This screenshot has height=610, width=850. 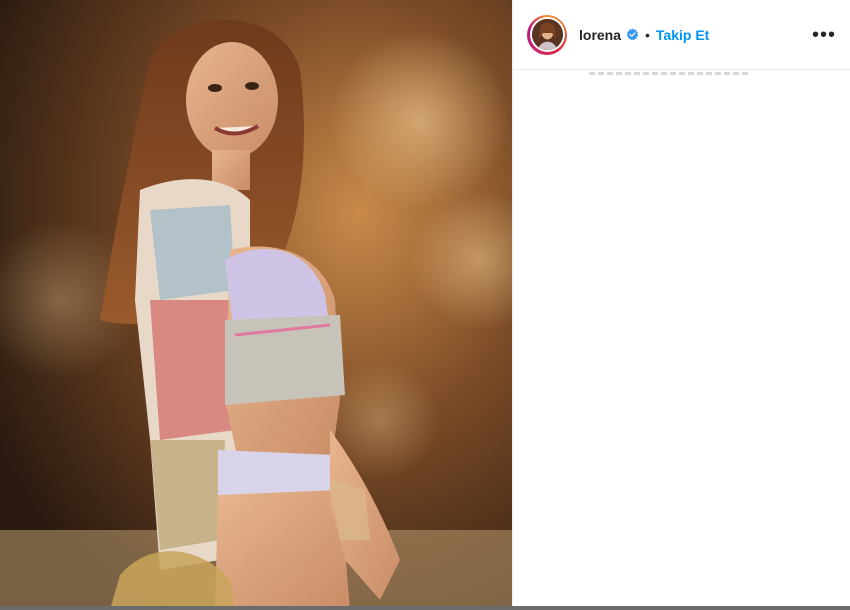 I want to click on avatar-image, so click(x=547, y=34).